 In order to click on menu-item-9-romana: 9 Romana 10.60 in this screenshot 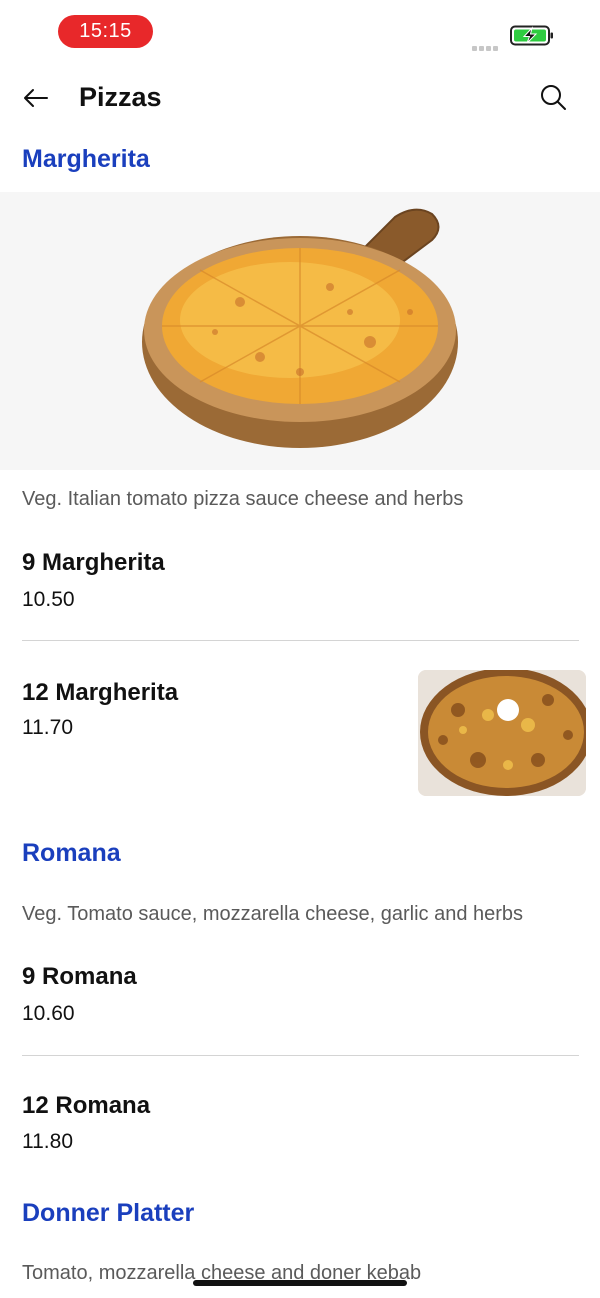, I will do `click(300, 1004)`.